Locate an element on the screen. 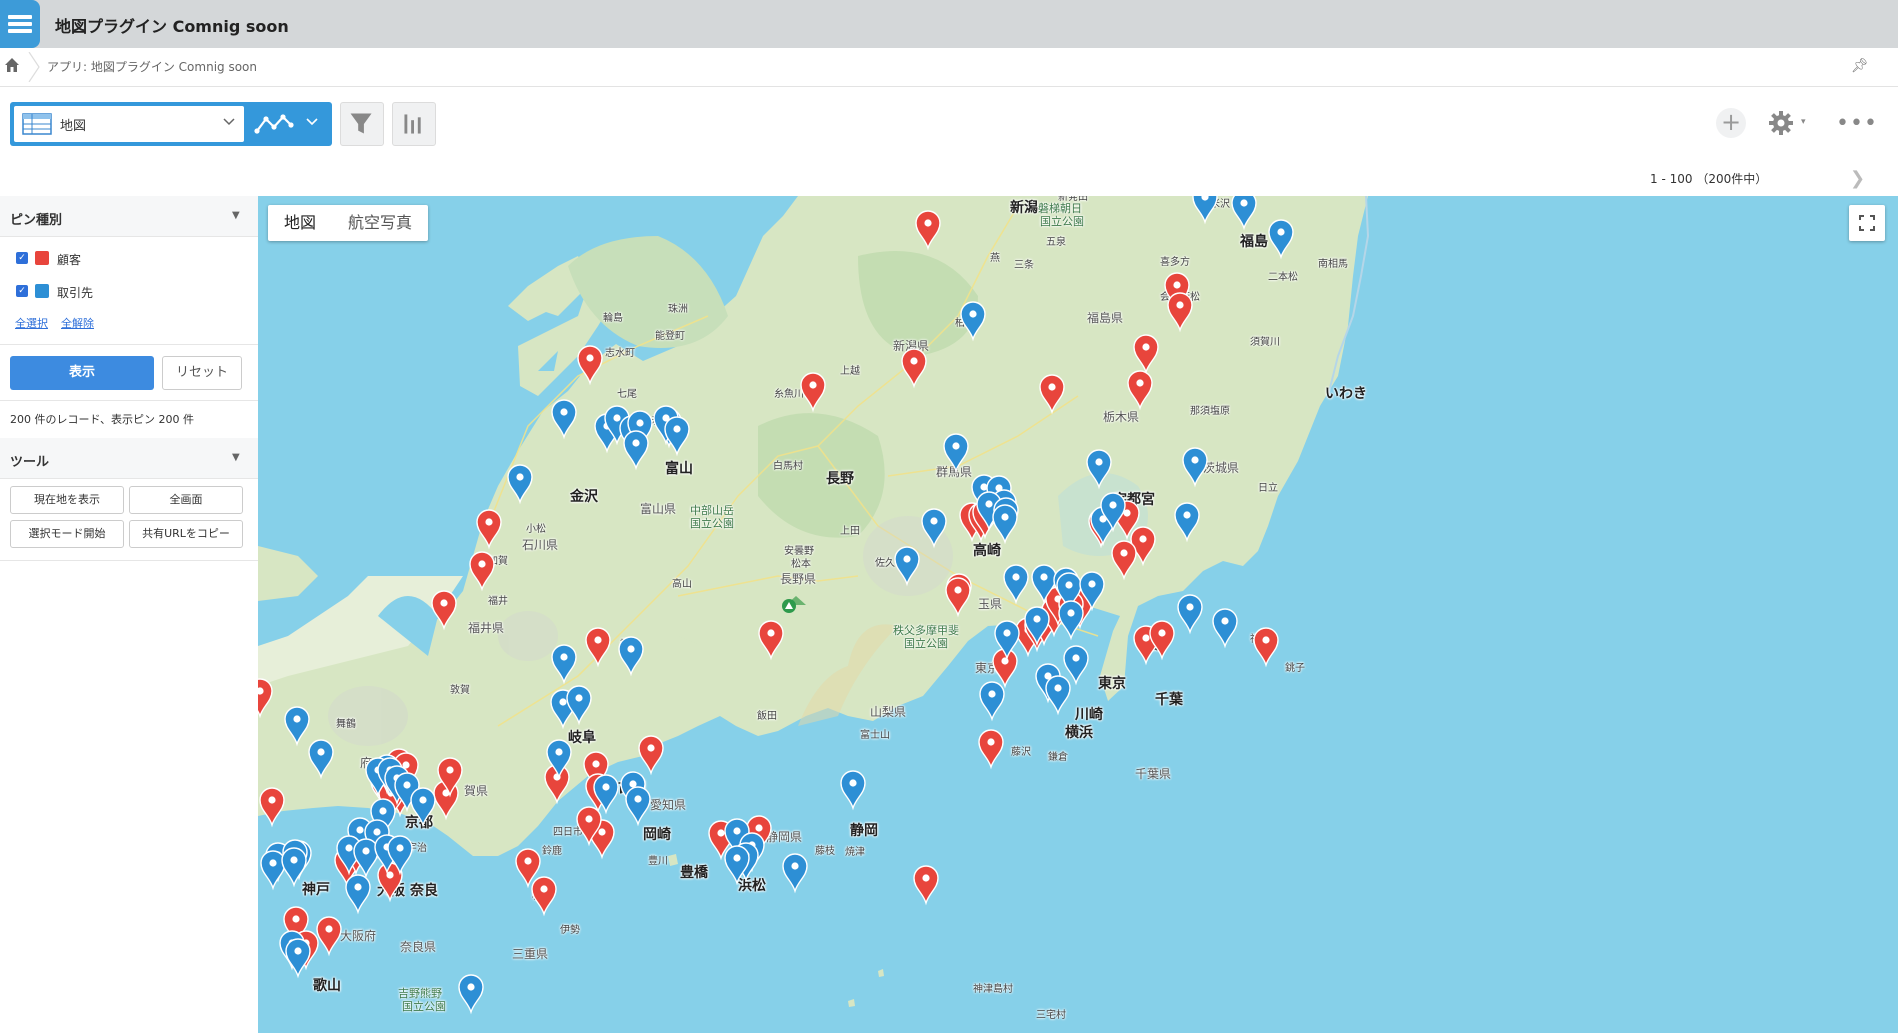  show-location-button: 現在地を表示 is located at coordinates (67, 500).